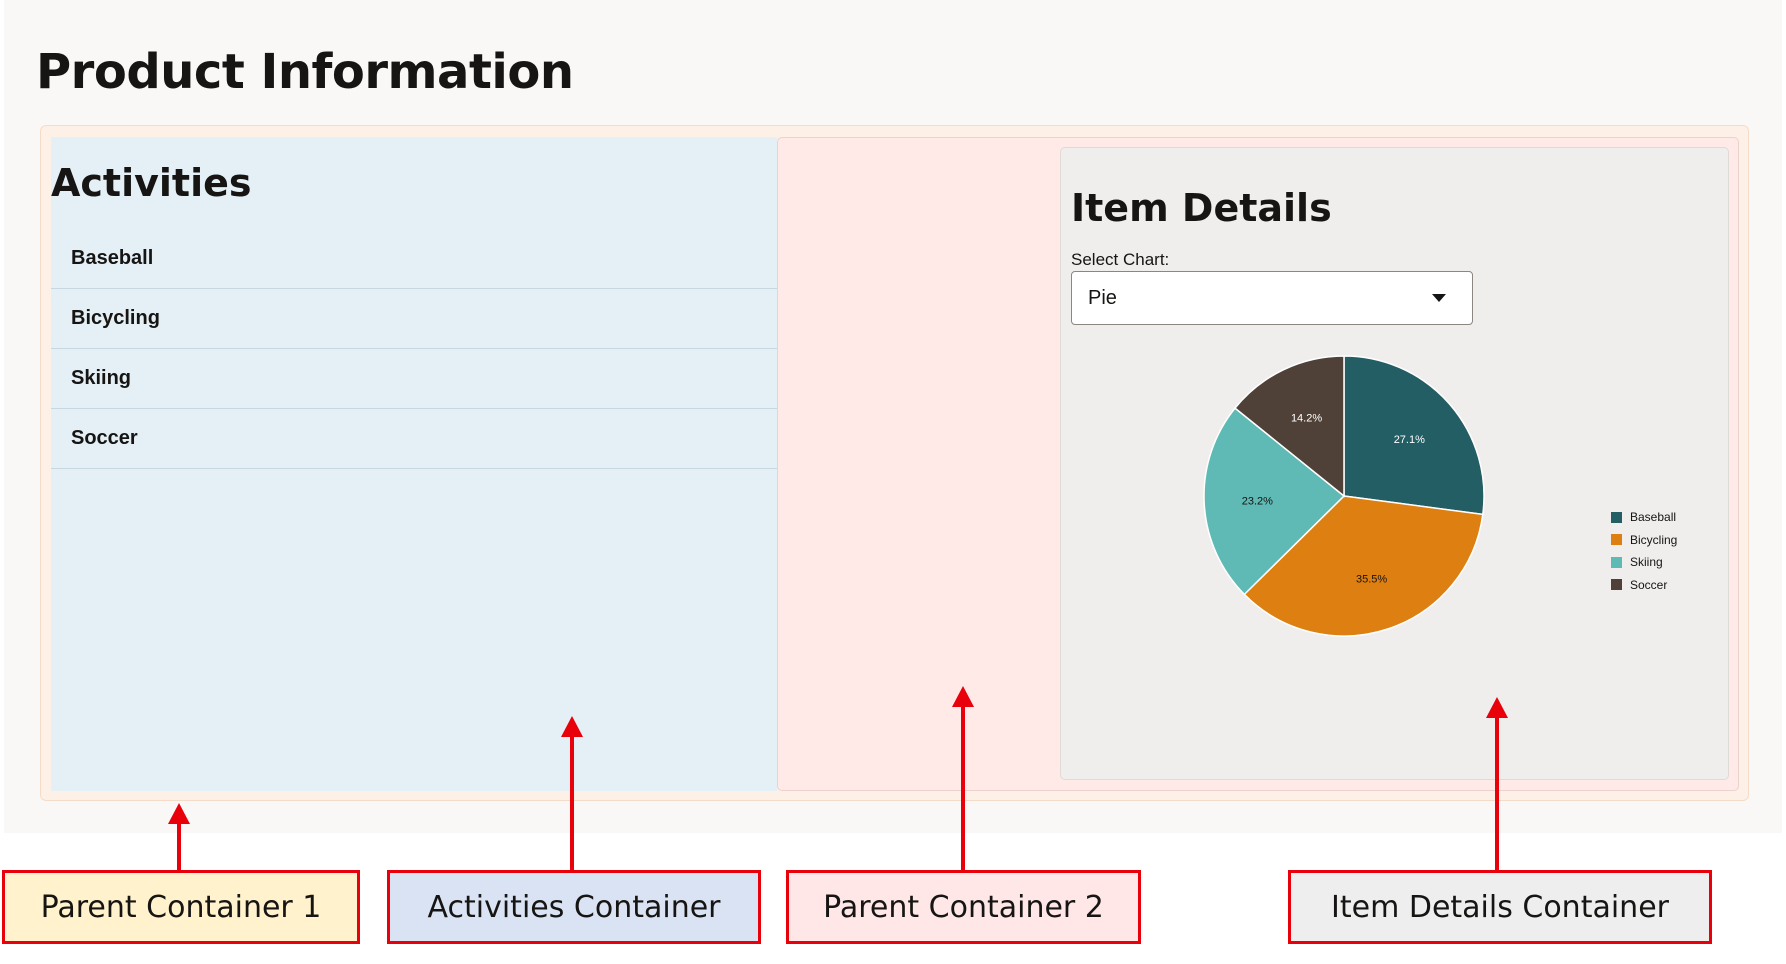 The height and width of the screenshot is (964, 1786). I want to click on callout-item-details-container: Item Details Container, so click(1500, 907).